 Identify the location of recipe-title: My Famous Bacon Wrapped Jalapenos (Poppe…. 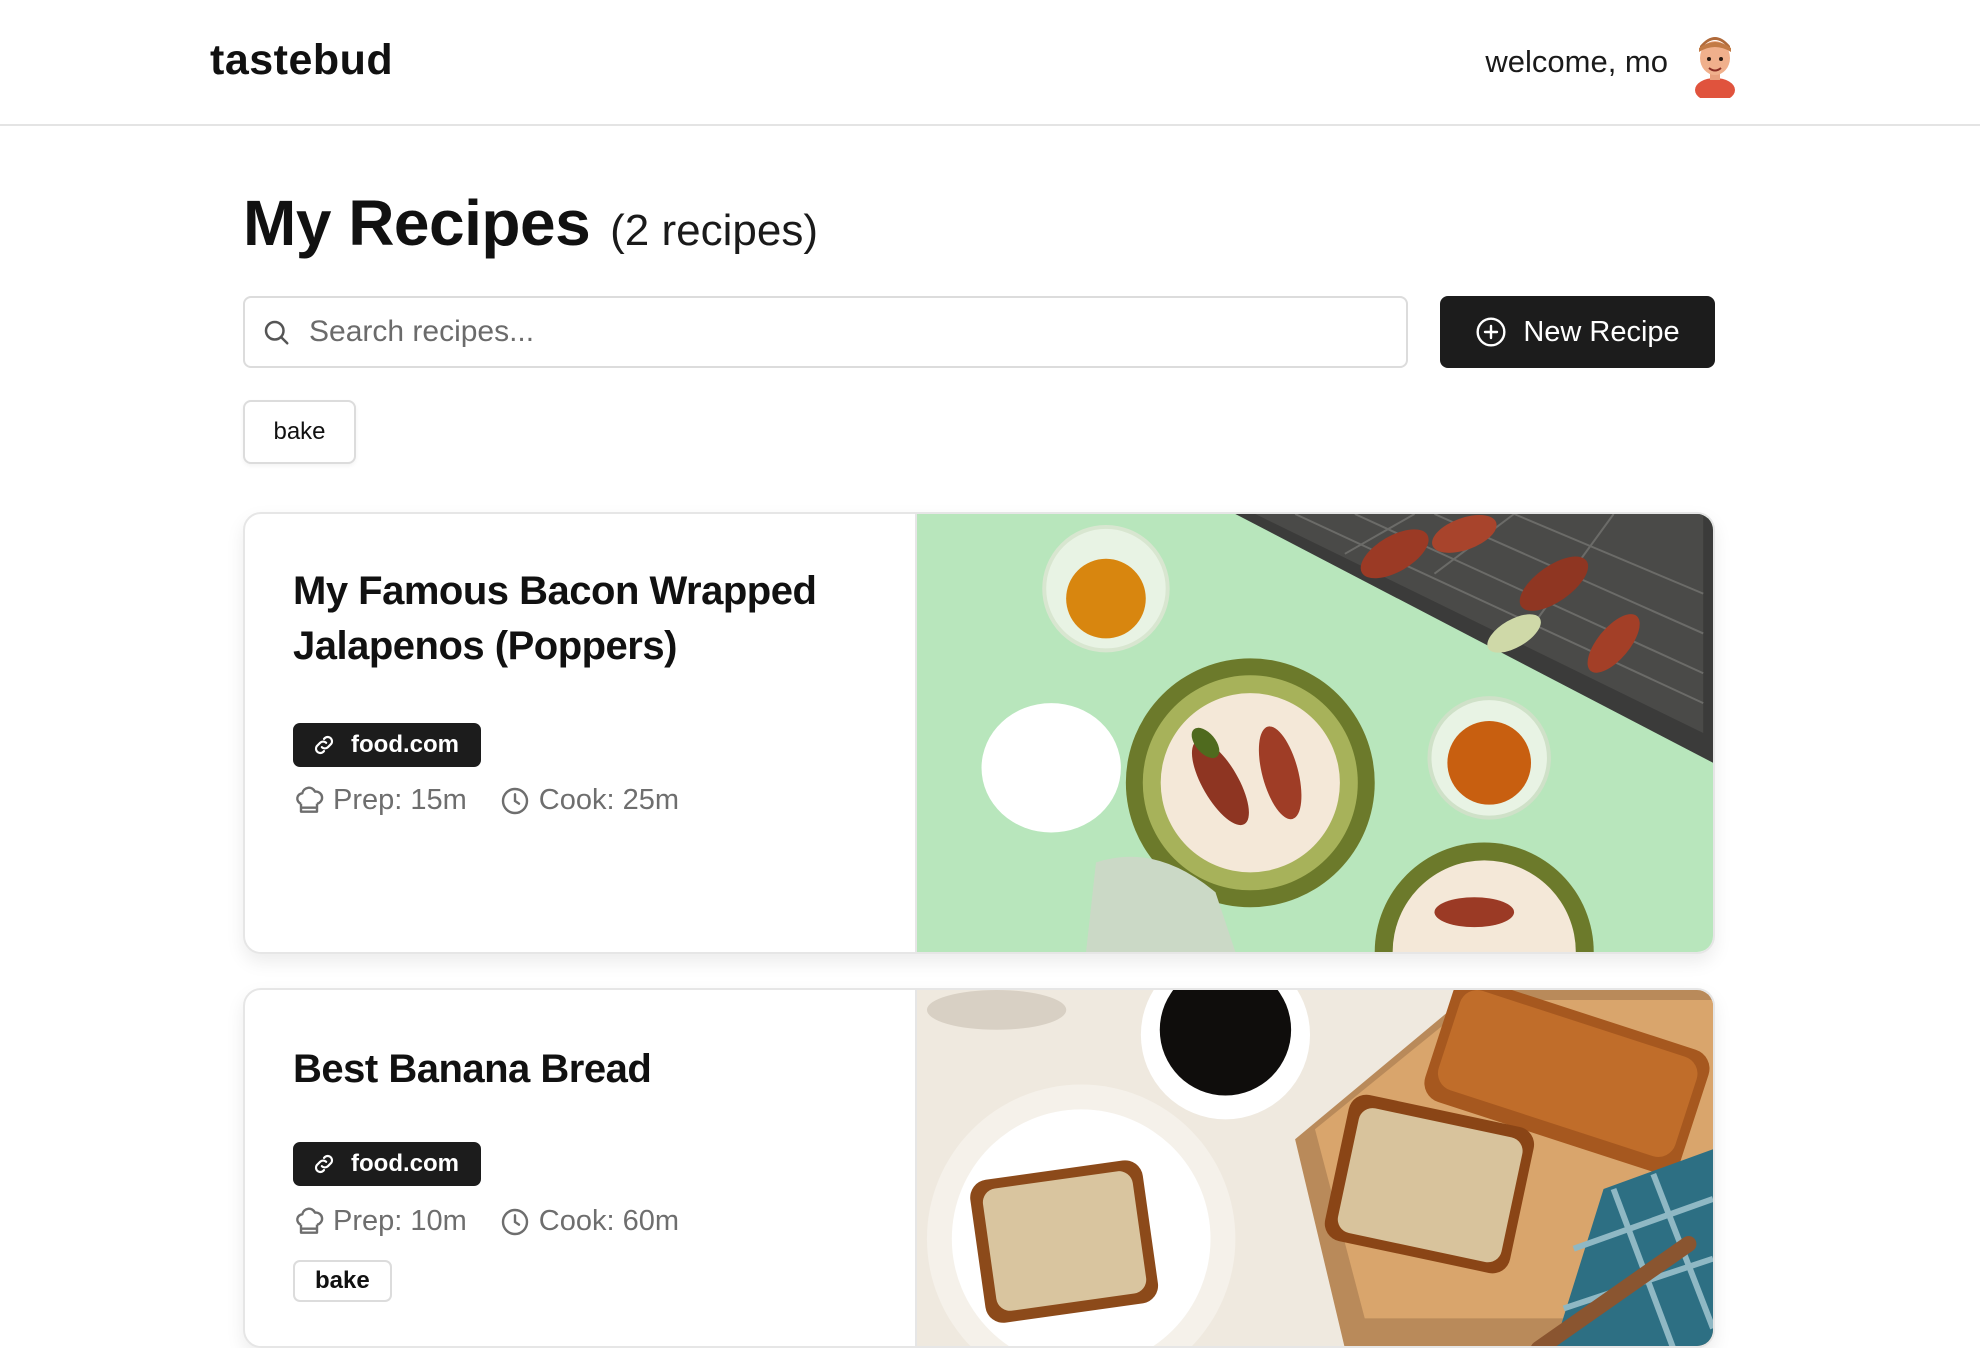
(593, 619).